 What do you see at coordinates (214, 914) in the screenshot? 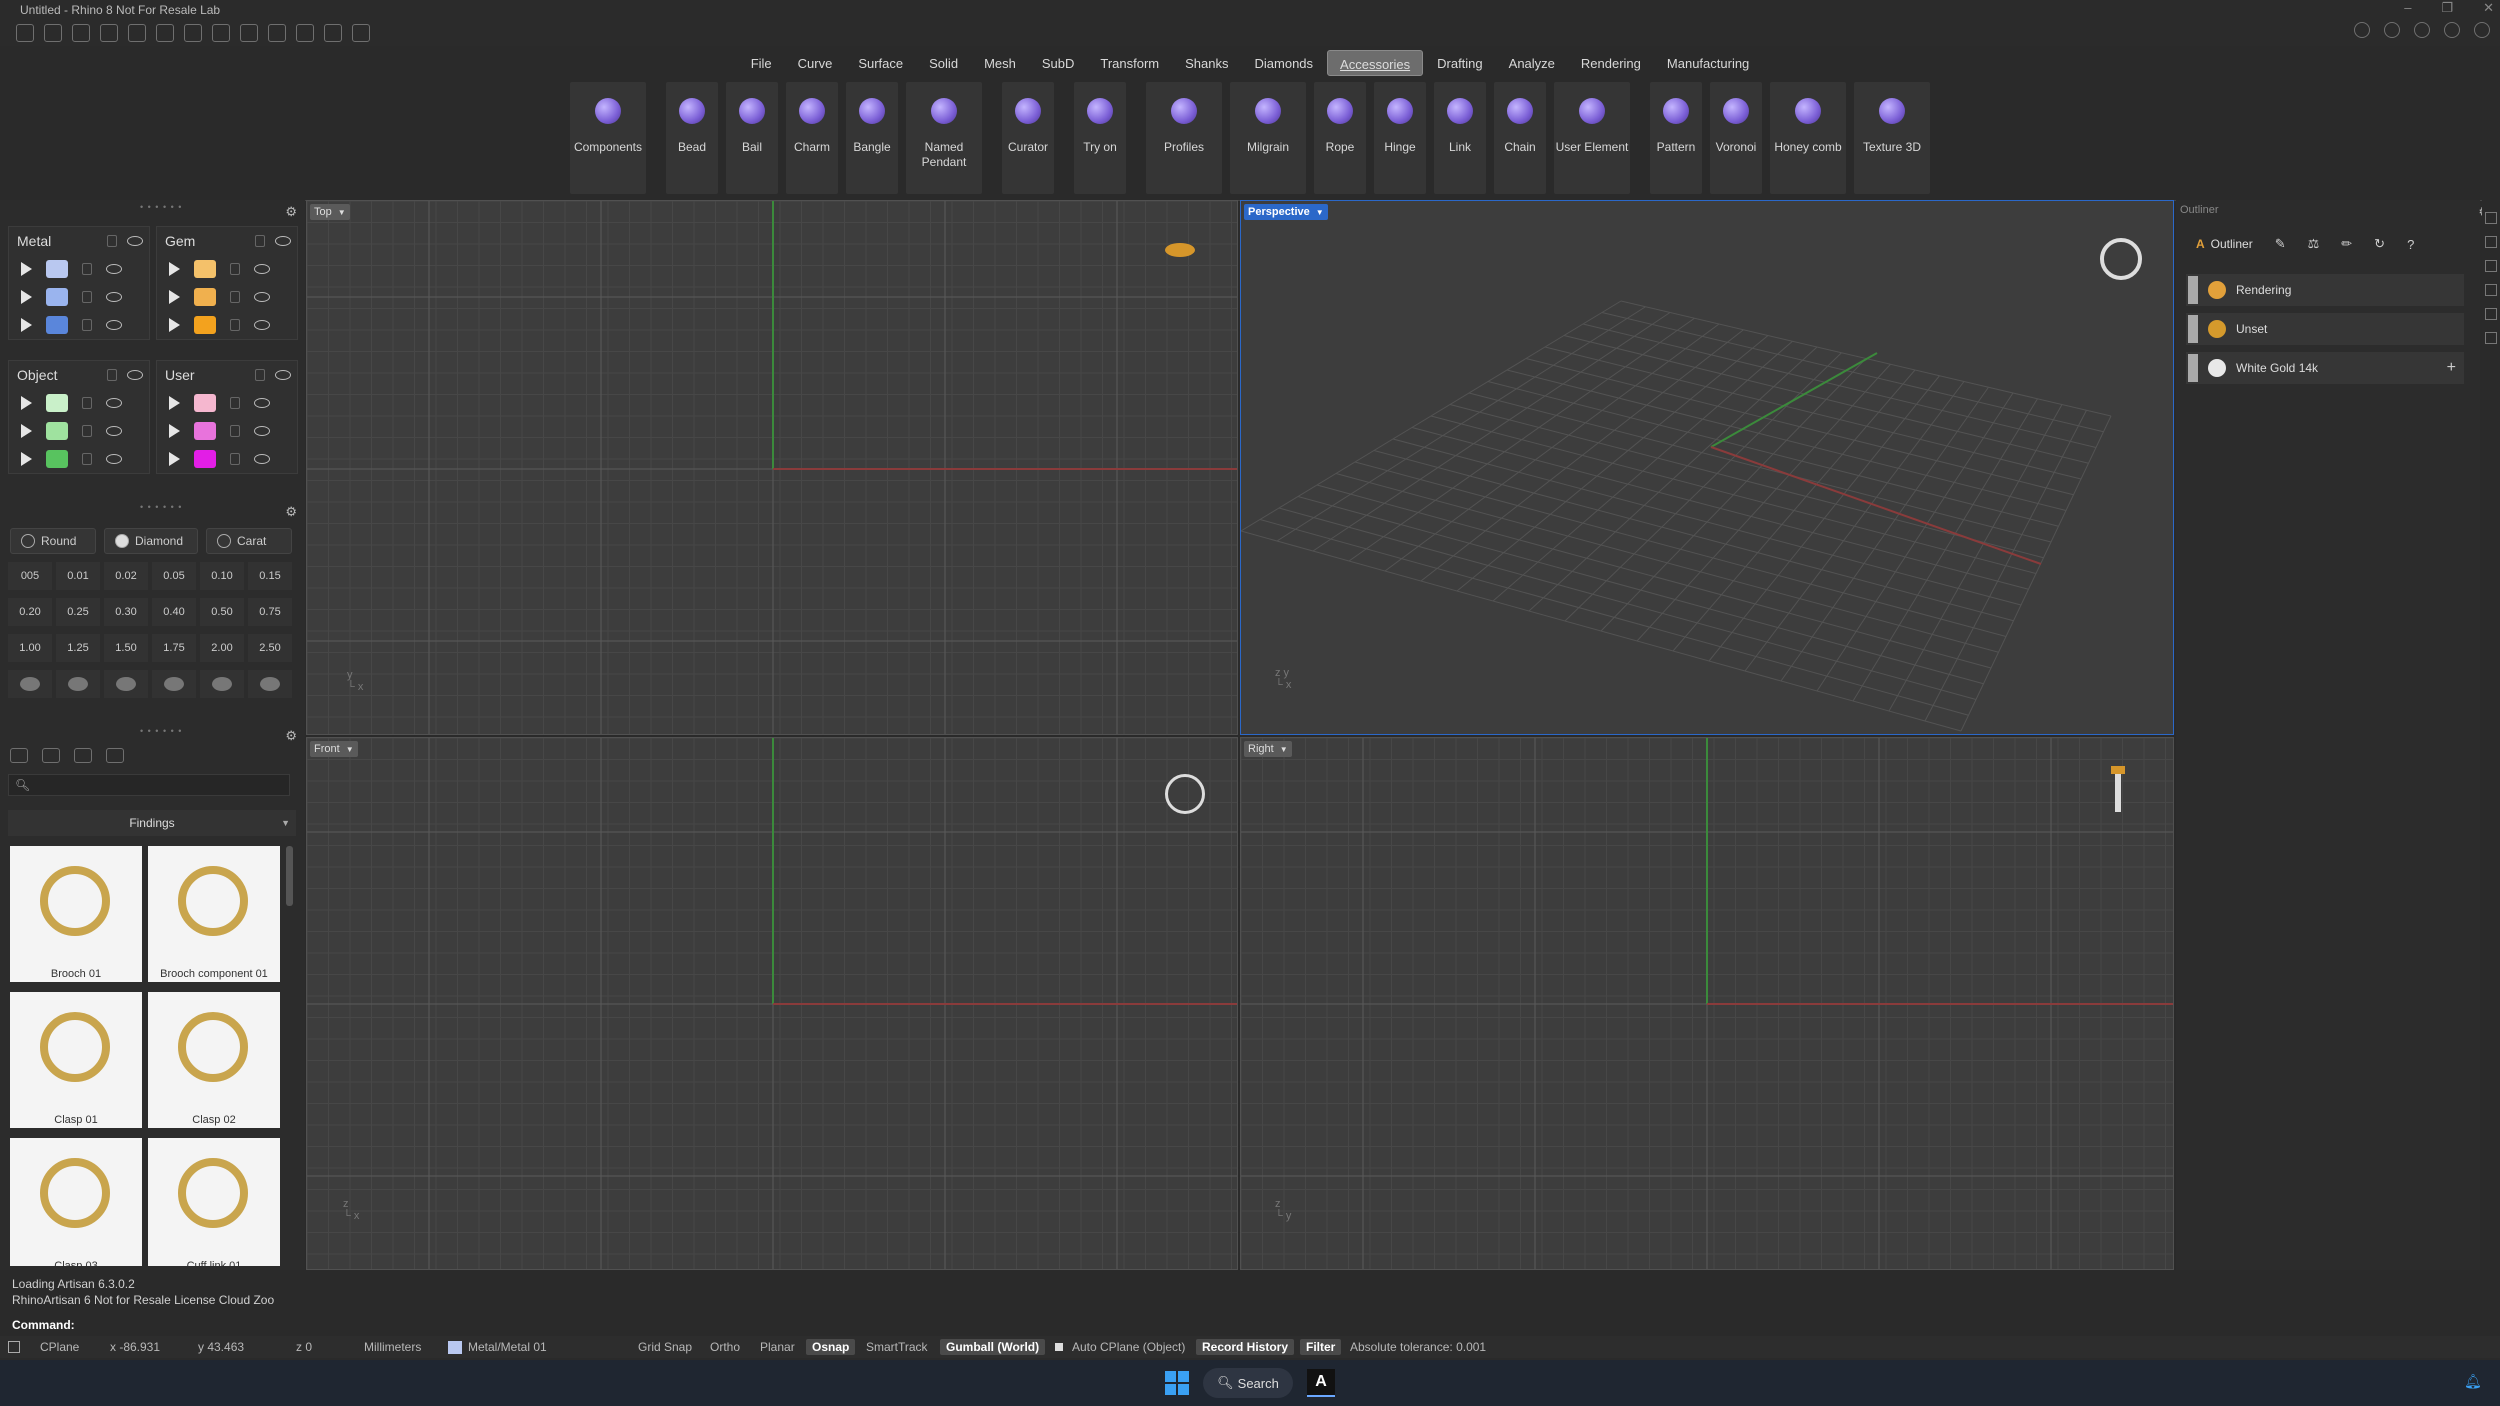
I see `library-item: Brooch component 01` at bounding box center [214, 914].